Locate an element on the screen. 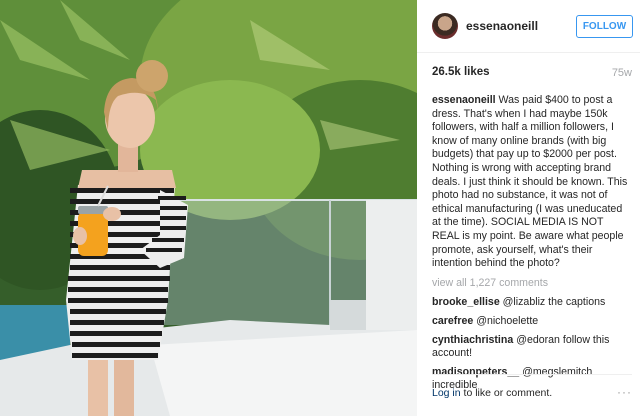 The width and height of the screenshot is (640, 416). post-header: essenaoneill FOLLOW is located at coordinates (528, 26).